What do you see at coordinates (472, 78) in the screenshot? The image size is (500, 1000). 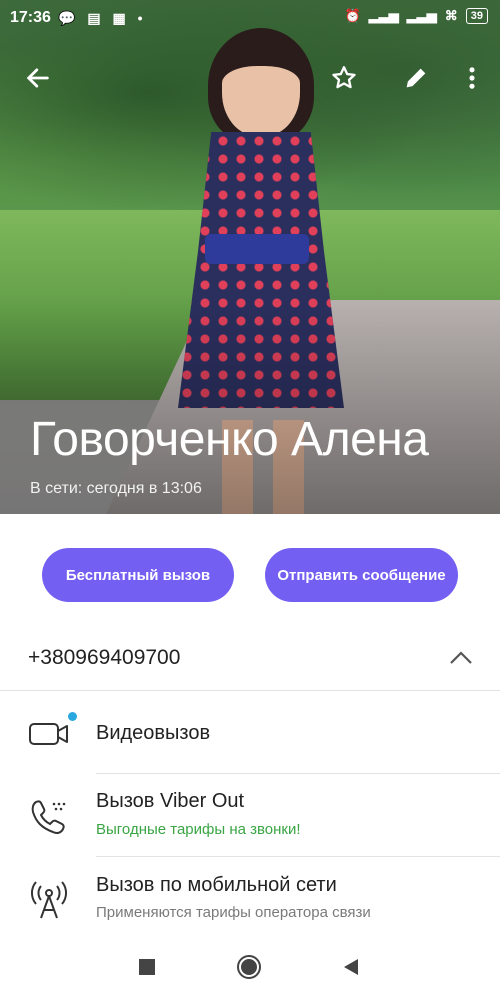 I see `more-vert-icon` at bounding box center [472, 78].